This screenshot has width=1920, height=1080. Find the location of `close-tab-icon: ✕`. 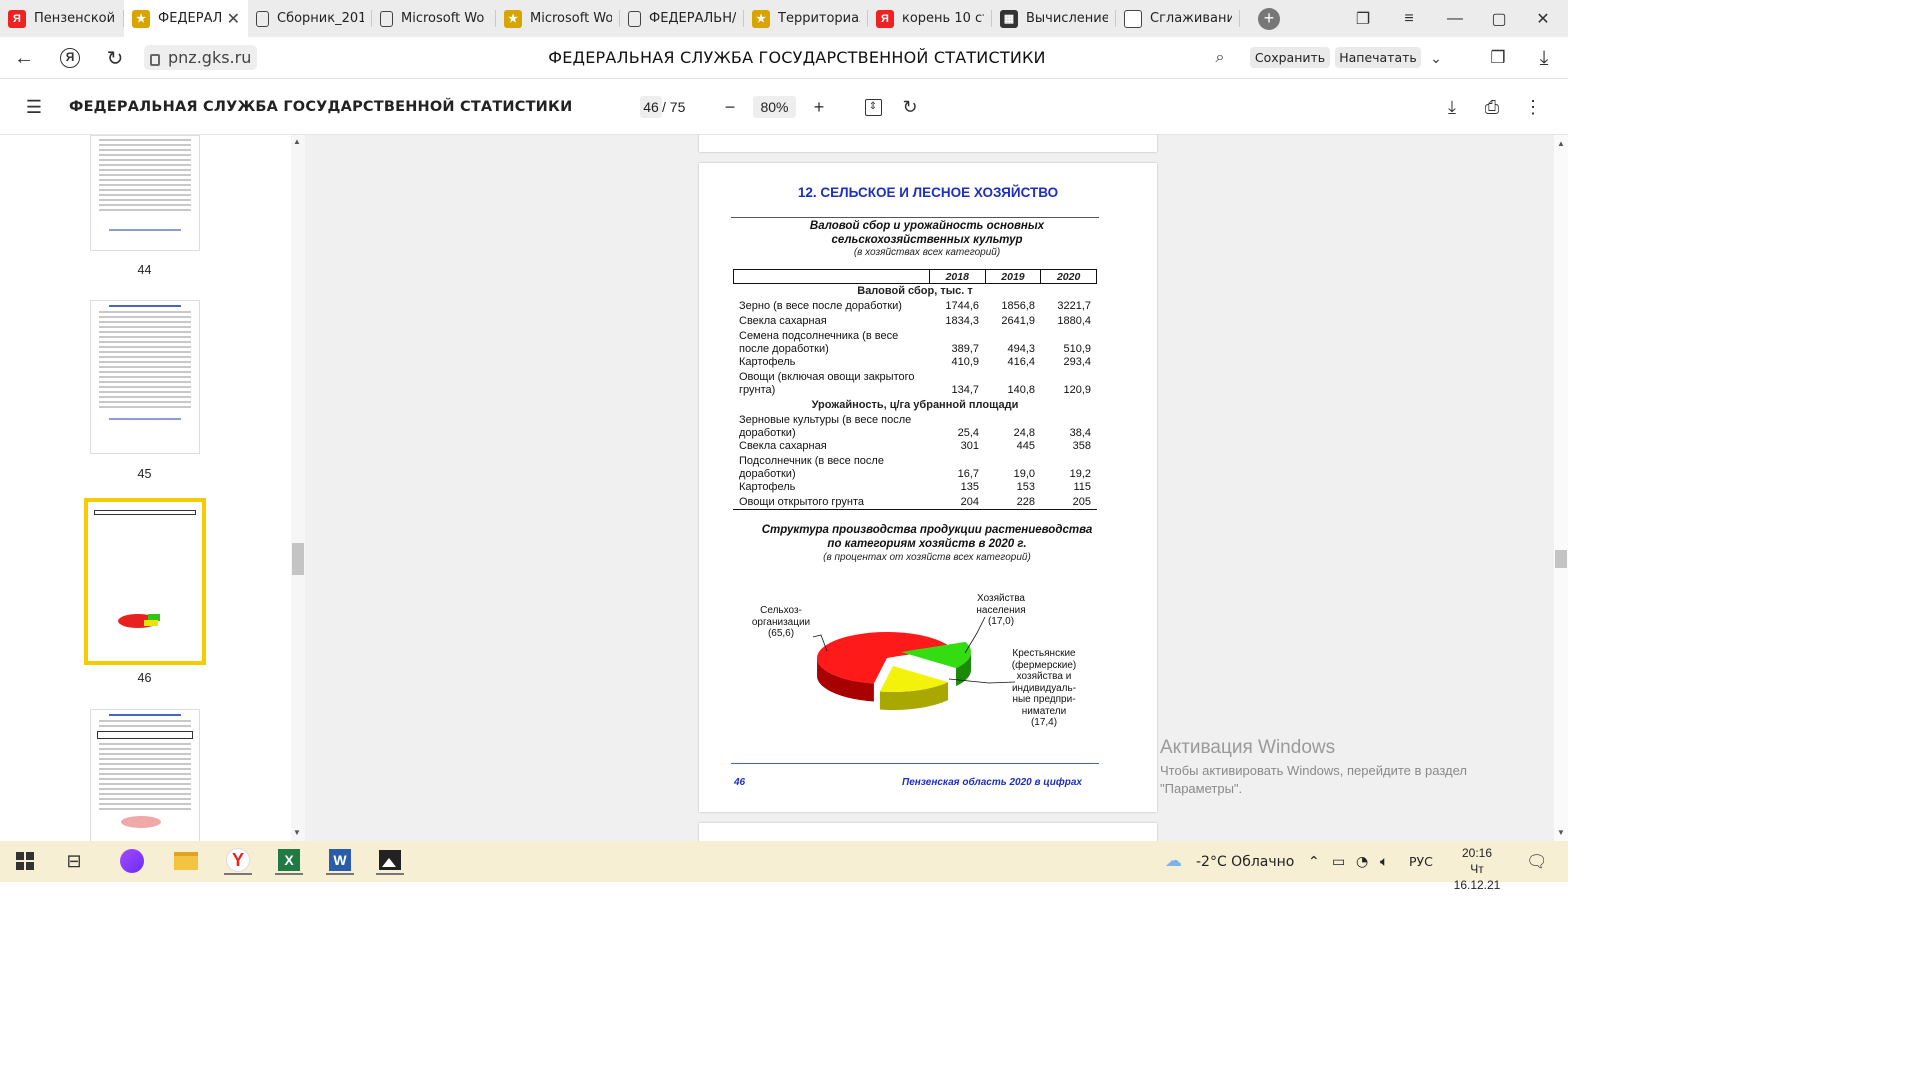

close-tab-icon: ✕ is located at coordinates (233, 19).